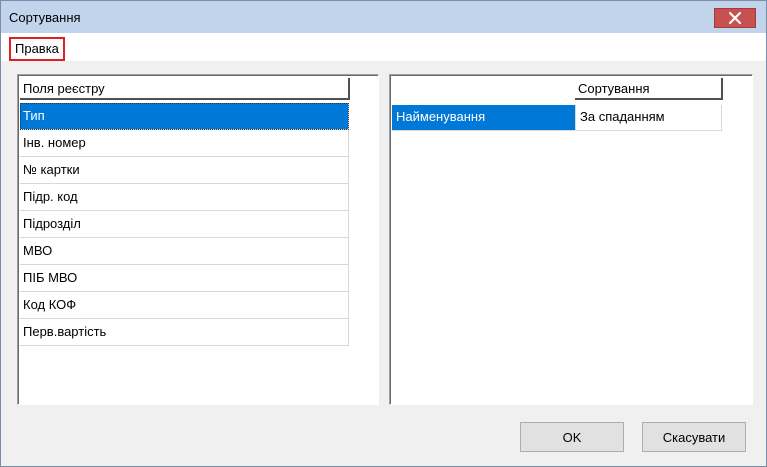 The image size is (767, 467). I want to click on list-item: № картки, so click(184, 170).